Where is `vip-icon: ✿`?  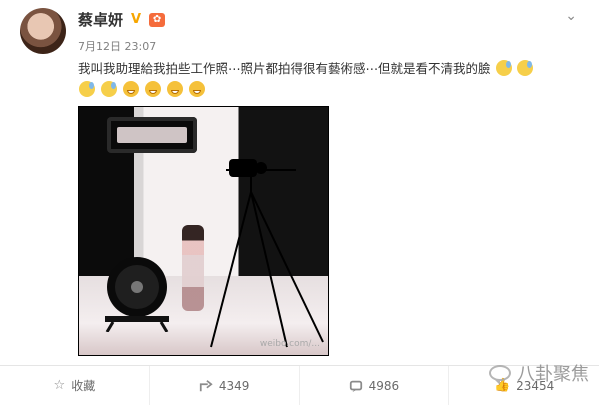 vip-icon: ✿ is located at coordinates (157, 19).